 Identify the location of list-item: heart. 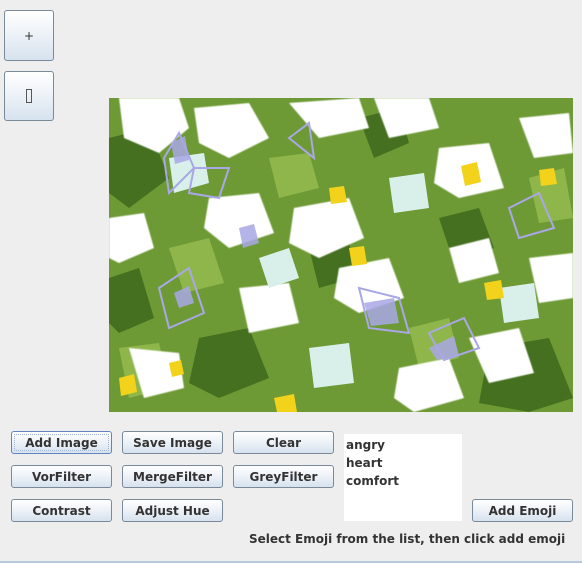
(404, 463).